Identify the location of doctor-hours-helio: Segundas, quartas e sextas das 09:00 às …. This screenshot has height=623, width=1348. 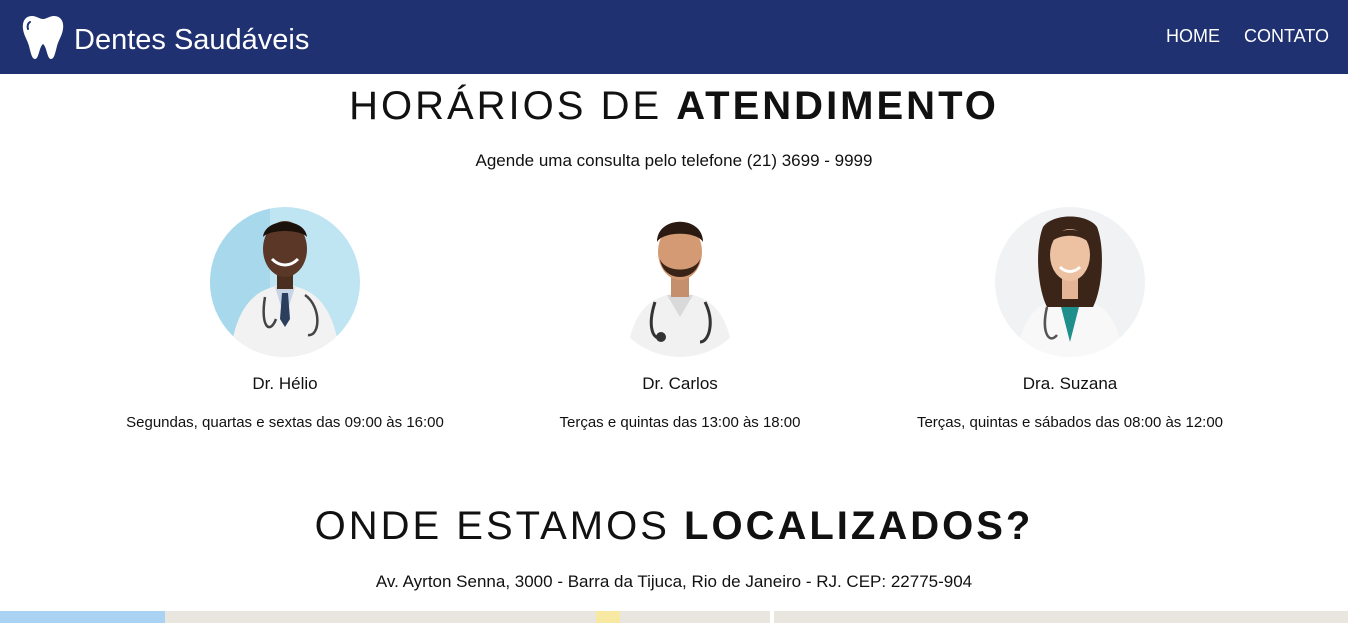
(285, 422).